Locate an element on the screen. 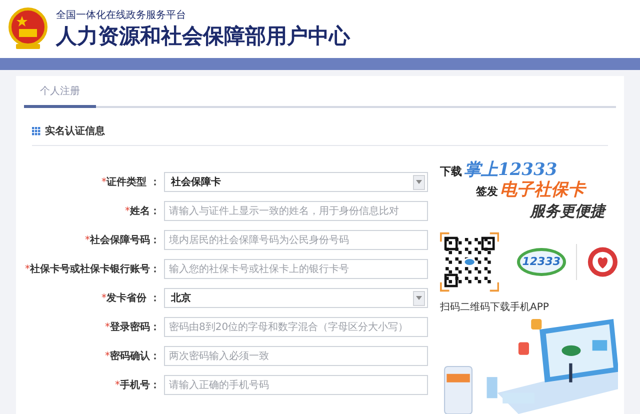 This screenshot has width=640, height=414. app-logo: 12333 is located at coordinates (541, 262).